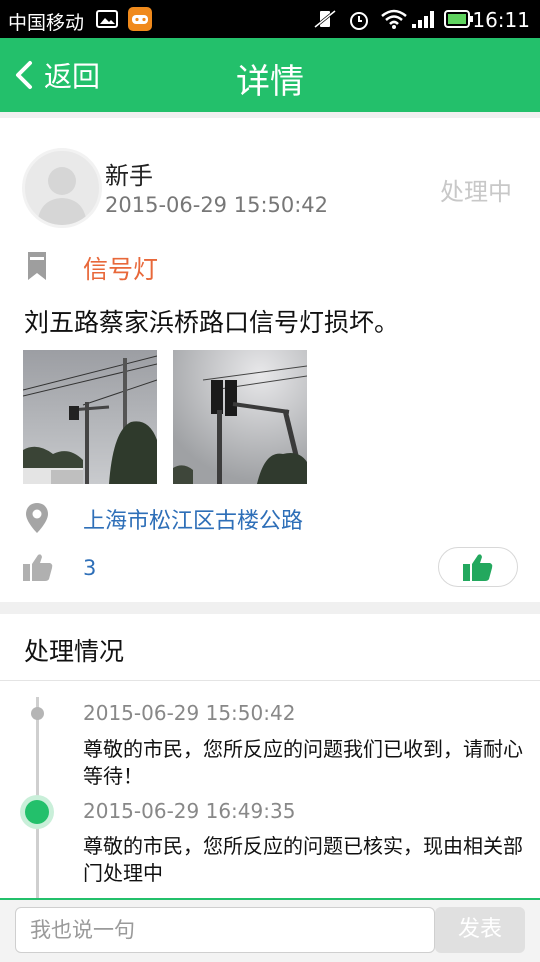  I want to click on timeline-entry-time: 2015-06-29 16:49:35, so click(189, 811).